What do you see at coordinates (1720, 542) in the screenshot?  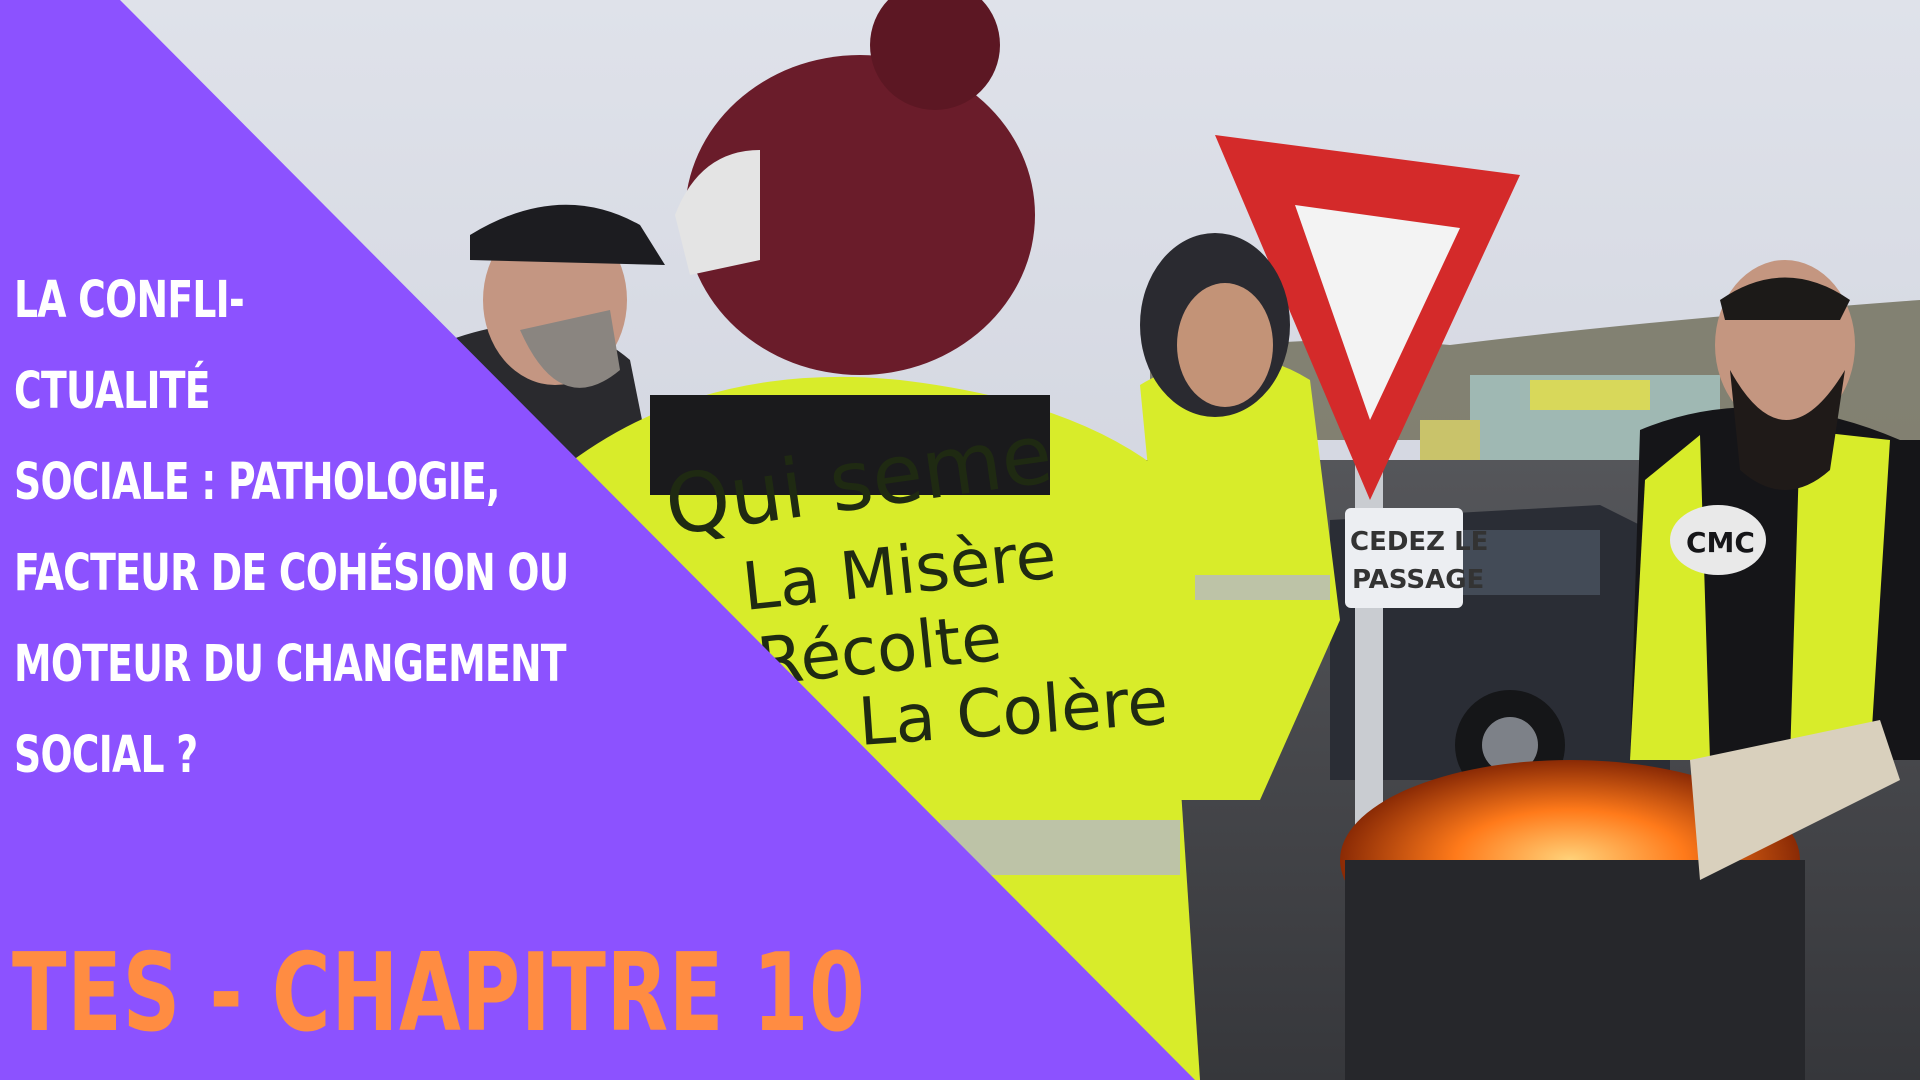 I see `sweater-logo: CMC` at bounding box center [1720, 542].